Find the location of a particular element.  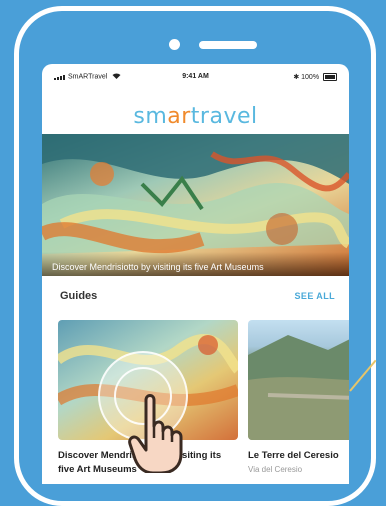

status-bar: SmARTravel 9:41 AM ✱ 100% is located at coordinates (195, 76).